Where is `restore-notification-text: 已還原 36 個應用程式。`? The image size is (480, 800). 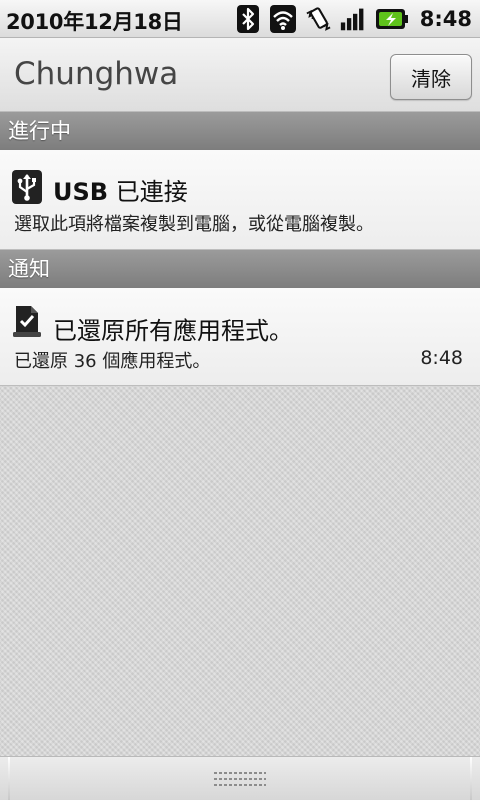 restore-notification-text: 已還原 36 個應用程式。 is located at coordinates (112, 361).